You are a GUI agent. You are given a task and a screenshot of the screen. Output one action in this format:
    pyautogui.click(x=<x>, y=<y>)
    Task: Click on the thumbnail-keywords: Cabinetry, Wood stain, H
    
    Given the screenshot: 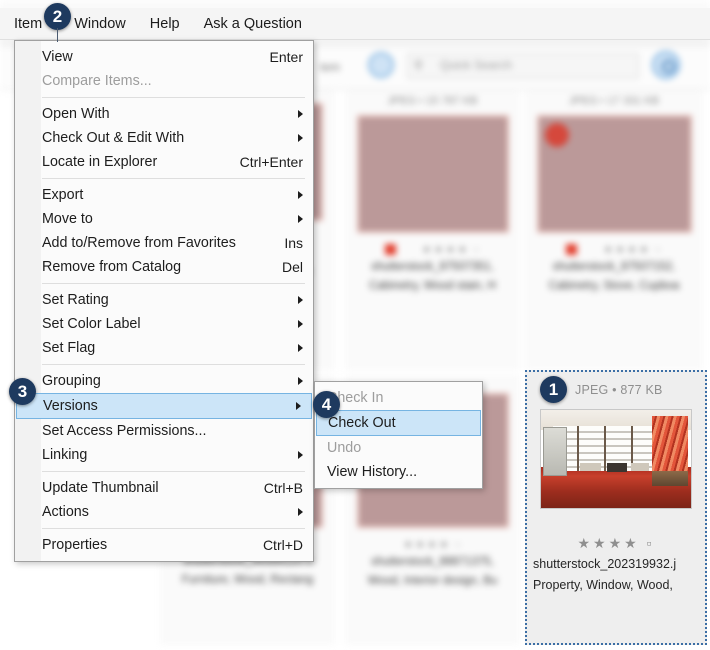 What is the action you would take?
    pyautogui.click(x=432, y=286)
    